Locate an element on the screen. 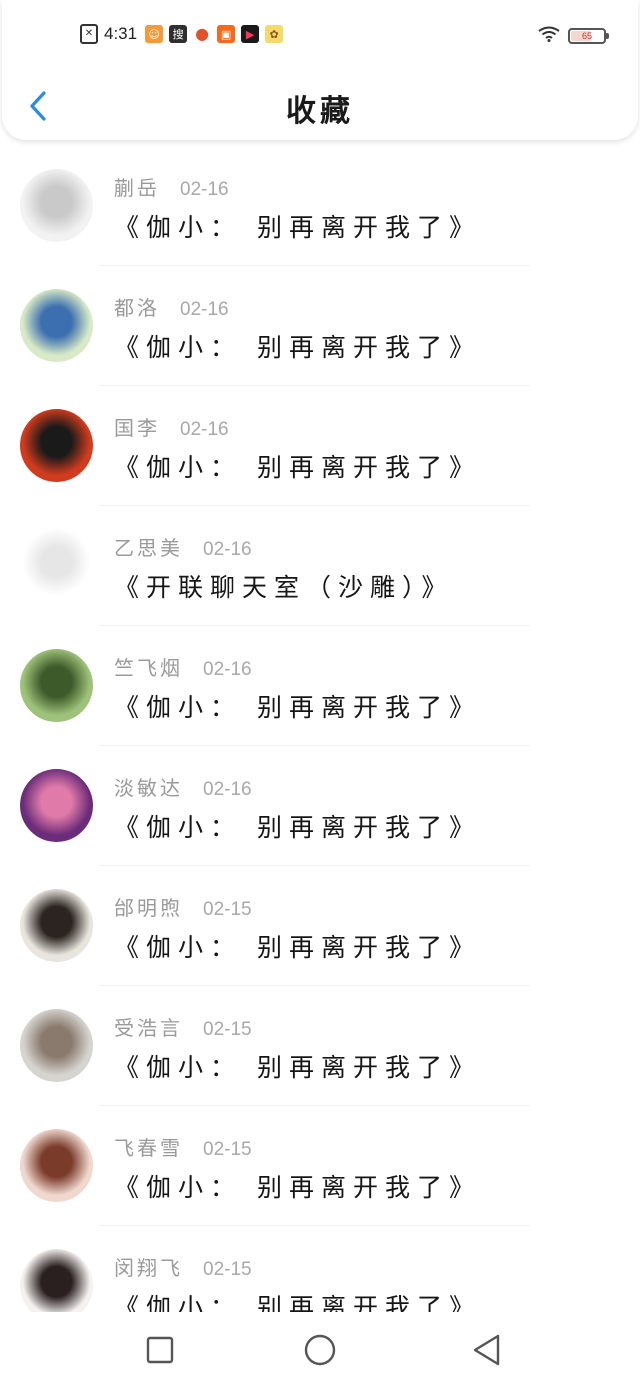 This screenshot has width=640, height=1387. battery-icon: 65 is located at coordinates (588, 36).